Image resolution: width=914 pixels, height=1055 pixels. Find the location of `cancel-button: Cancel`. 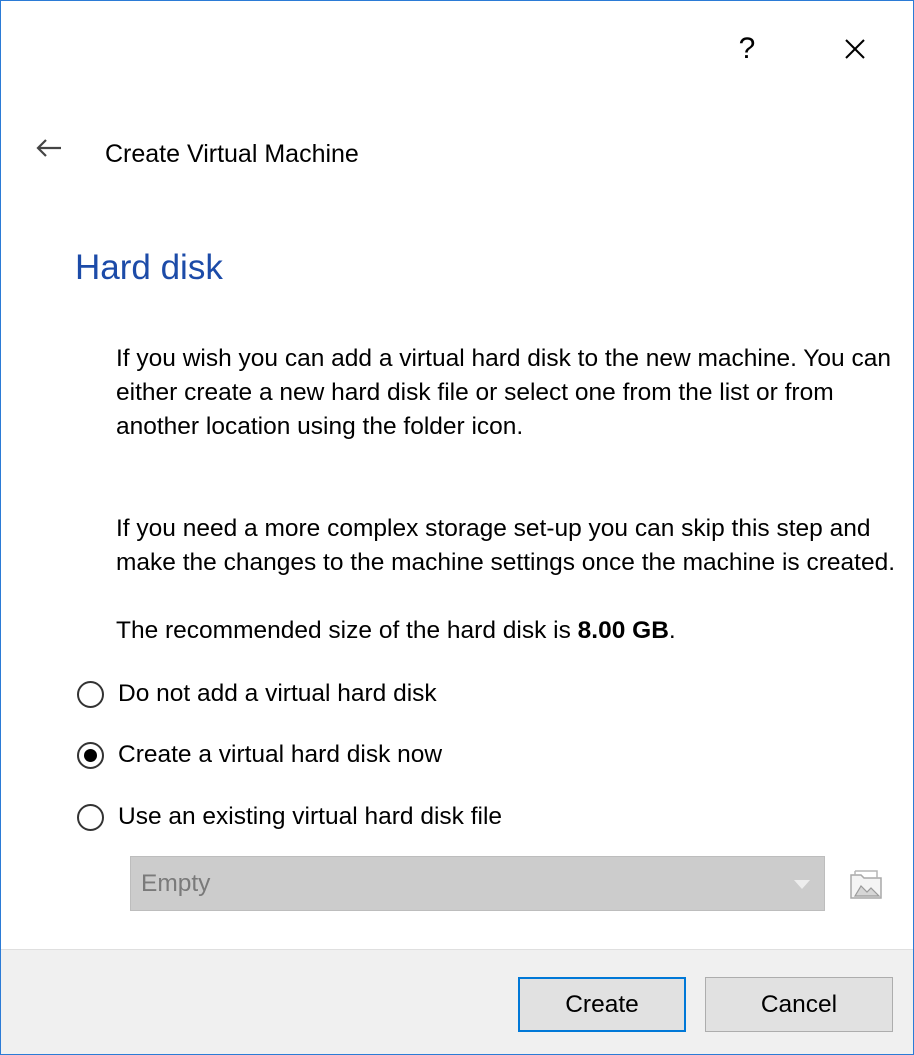

cancel-button: Cancel is located at coordinates (799, 1004).